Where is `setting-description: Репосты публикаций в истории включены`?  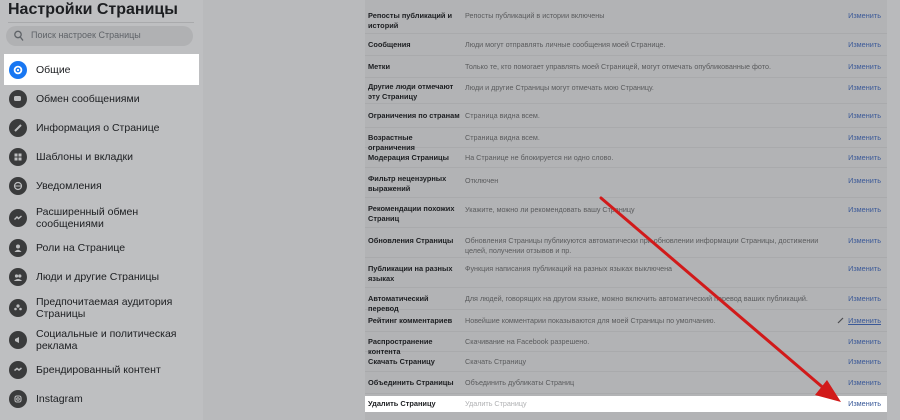 setting-description: Репосты публикаций в истории включены is located at coordinates (535, 15).